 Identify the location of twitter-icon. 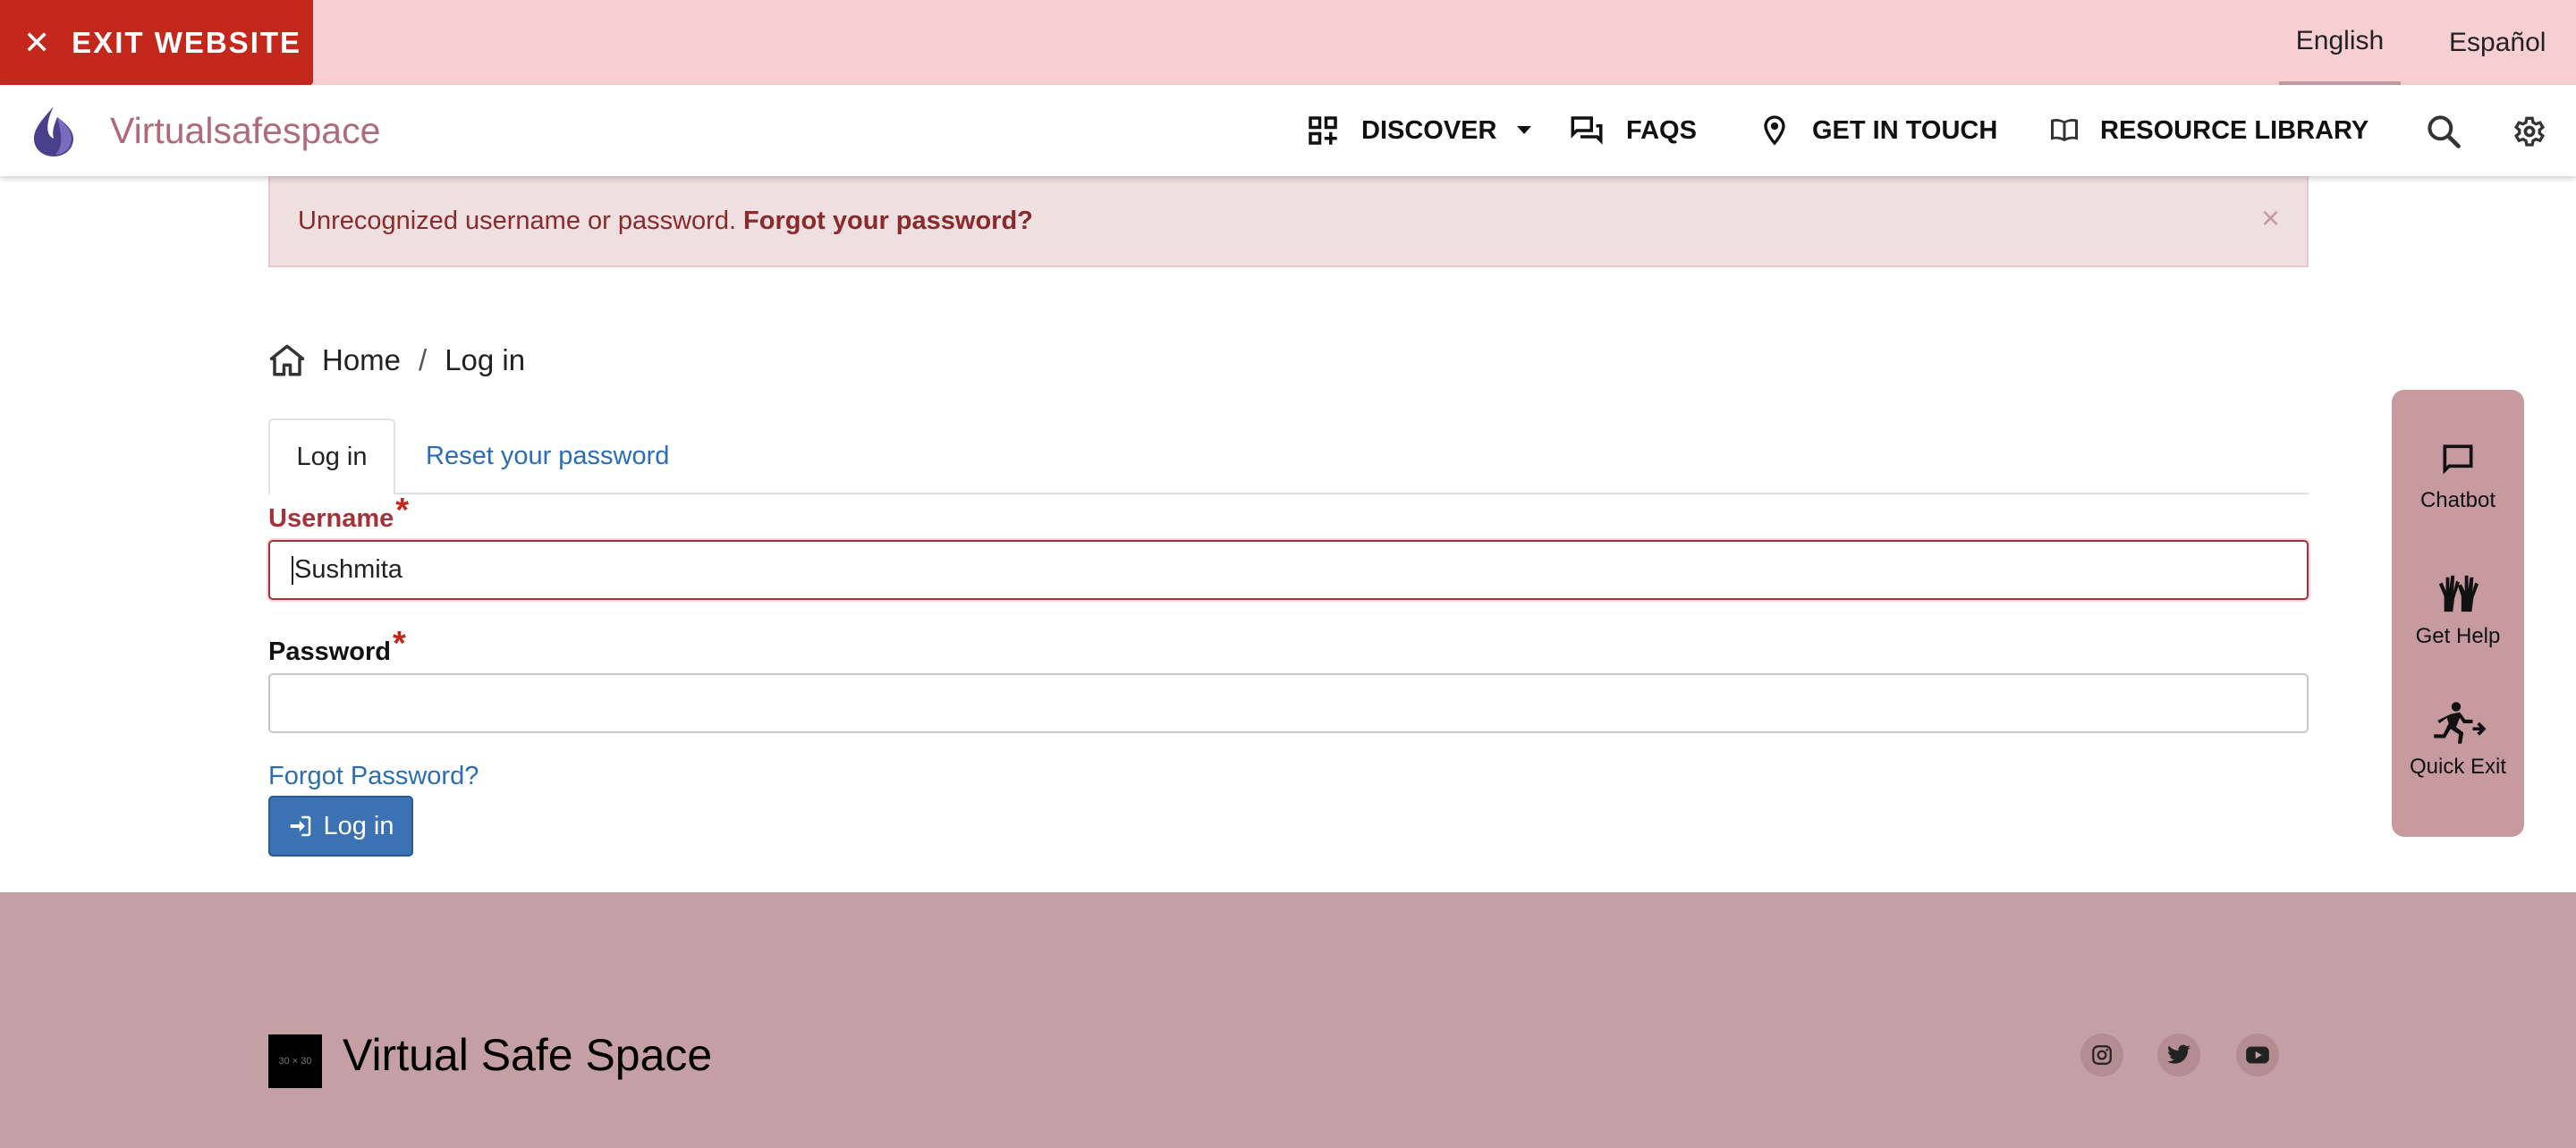
(2178, 1055).